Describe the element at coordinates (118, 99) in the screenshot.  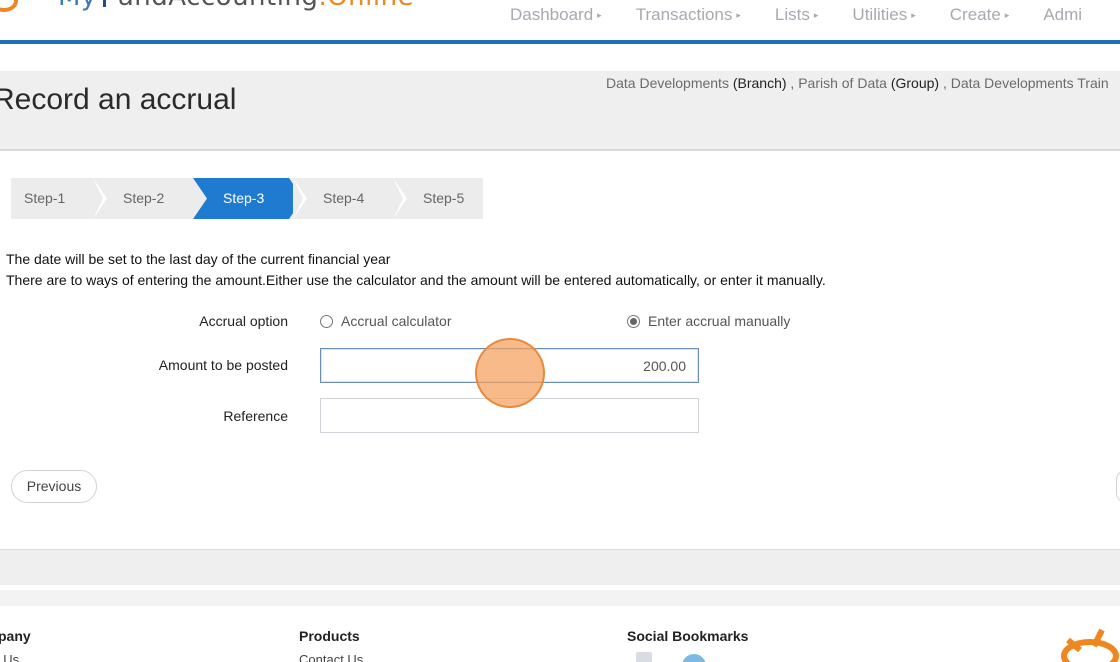
I see `page-title: Record an accrual` at that location.